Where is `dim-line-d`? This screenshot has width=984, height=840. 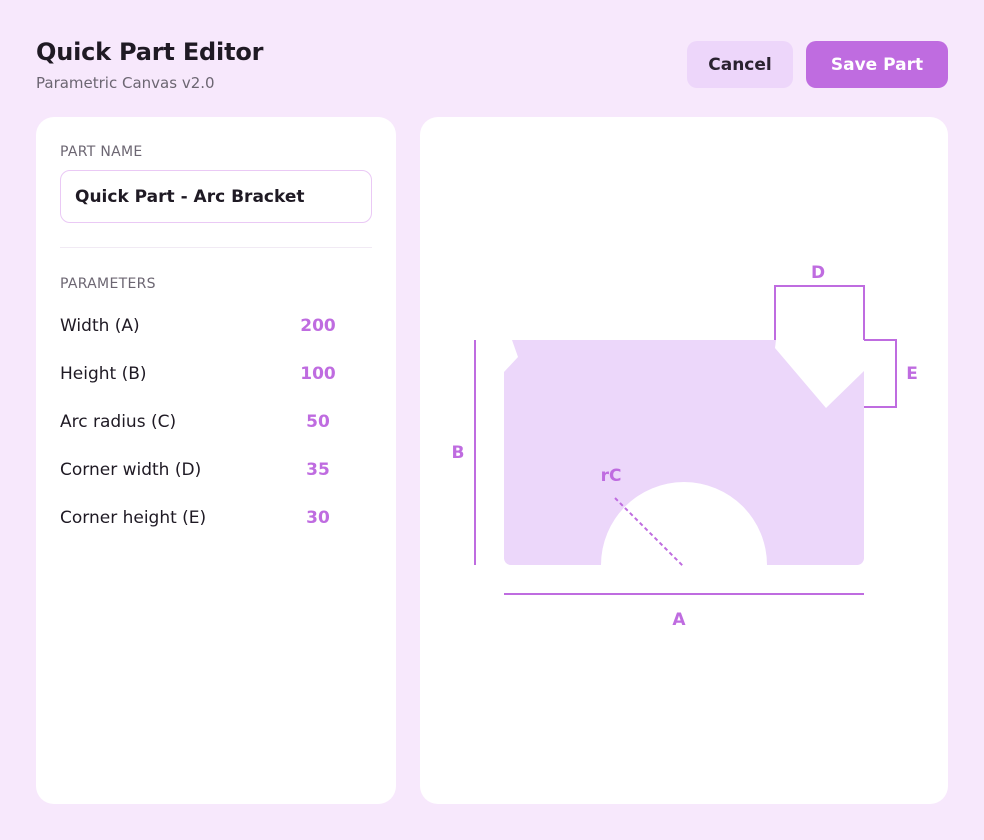
dim-line-d is located at coordinates (819, 312).